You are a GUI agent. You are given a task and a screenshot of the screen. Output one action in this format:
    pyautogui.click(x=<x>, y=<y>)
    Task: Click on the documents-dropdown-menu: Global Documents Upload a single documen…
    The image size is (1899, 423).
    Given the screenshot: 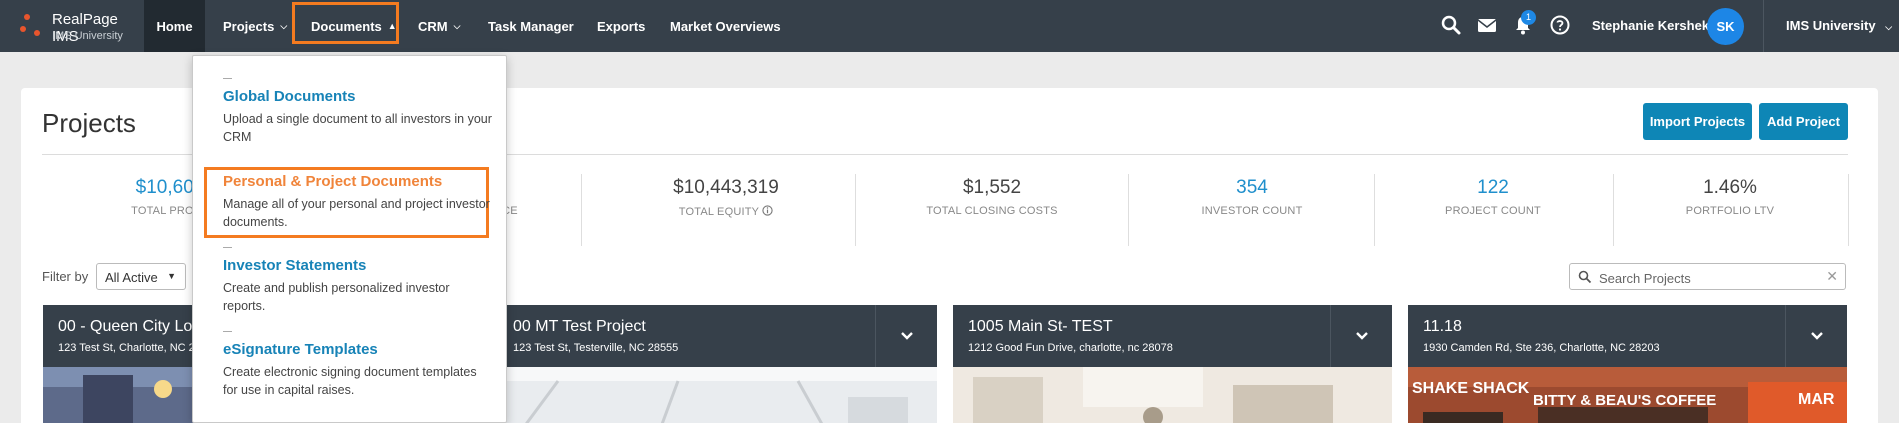 What is the action you would take?
    pyautogui.click(x=349, y=239)
    